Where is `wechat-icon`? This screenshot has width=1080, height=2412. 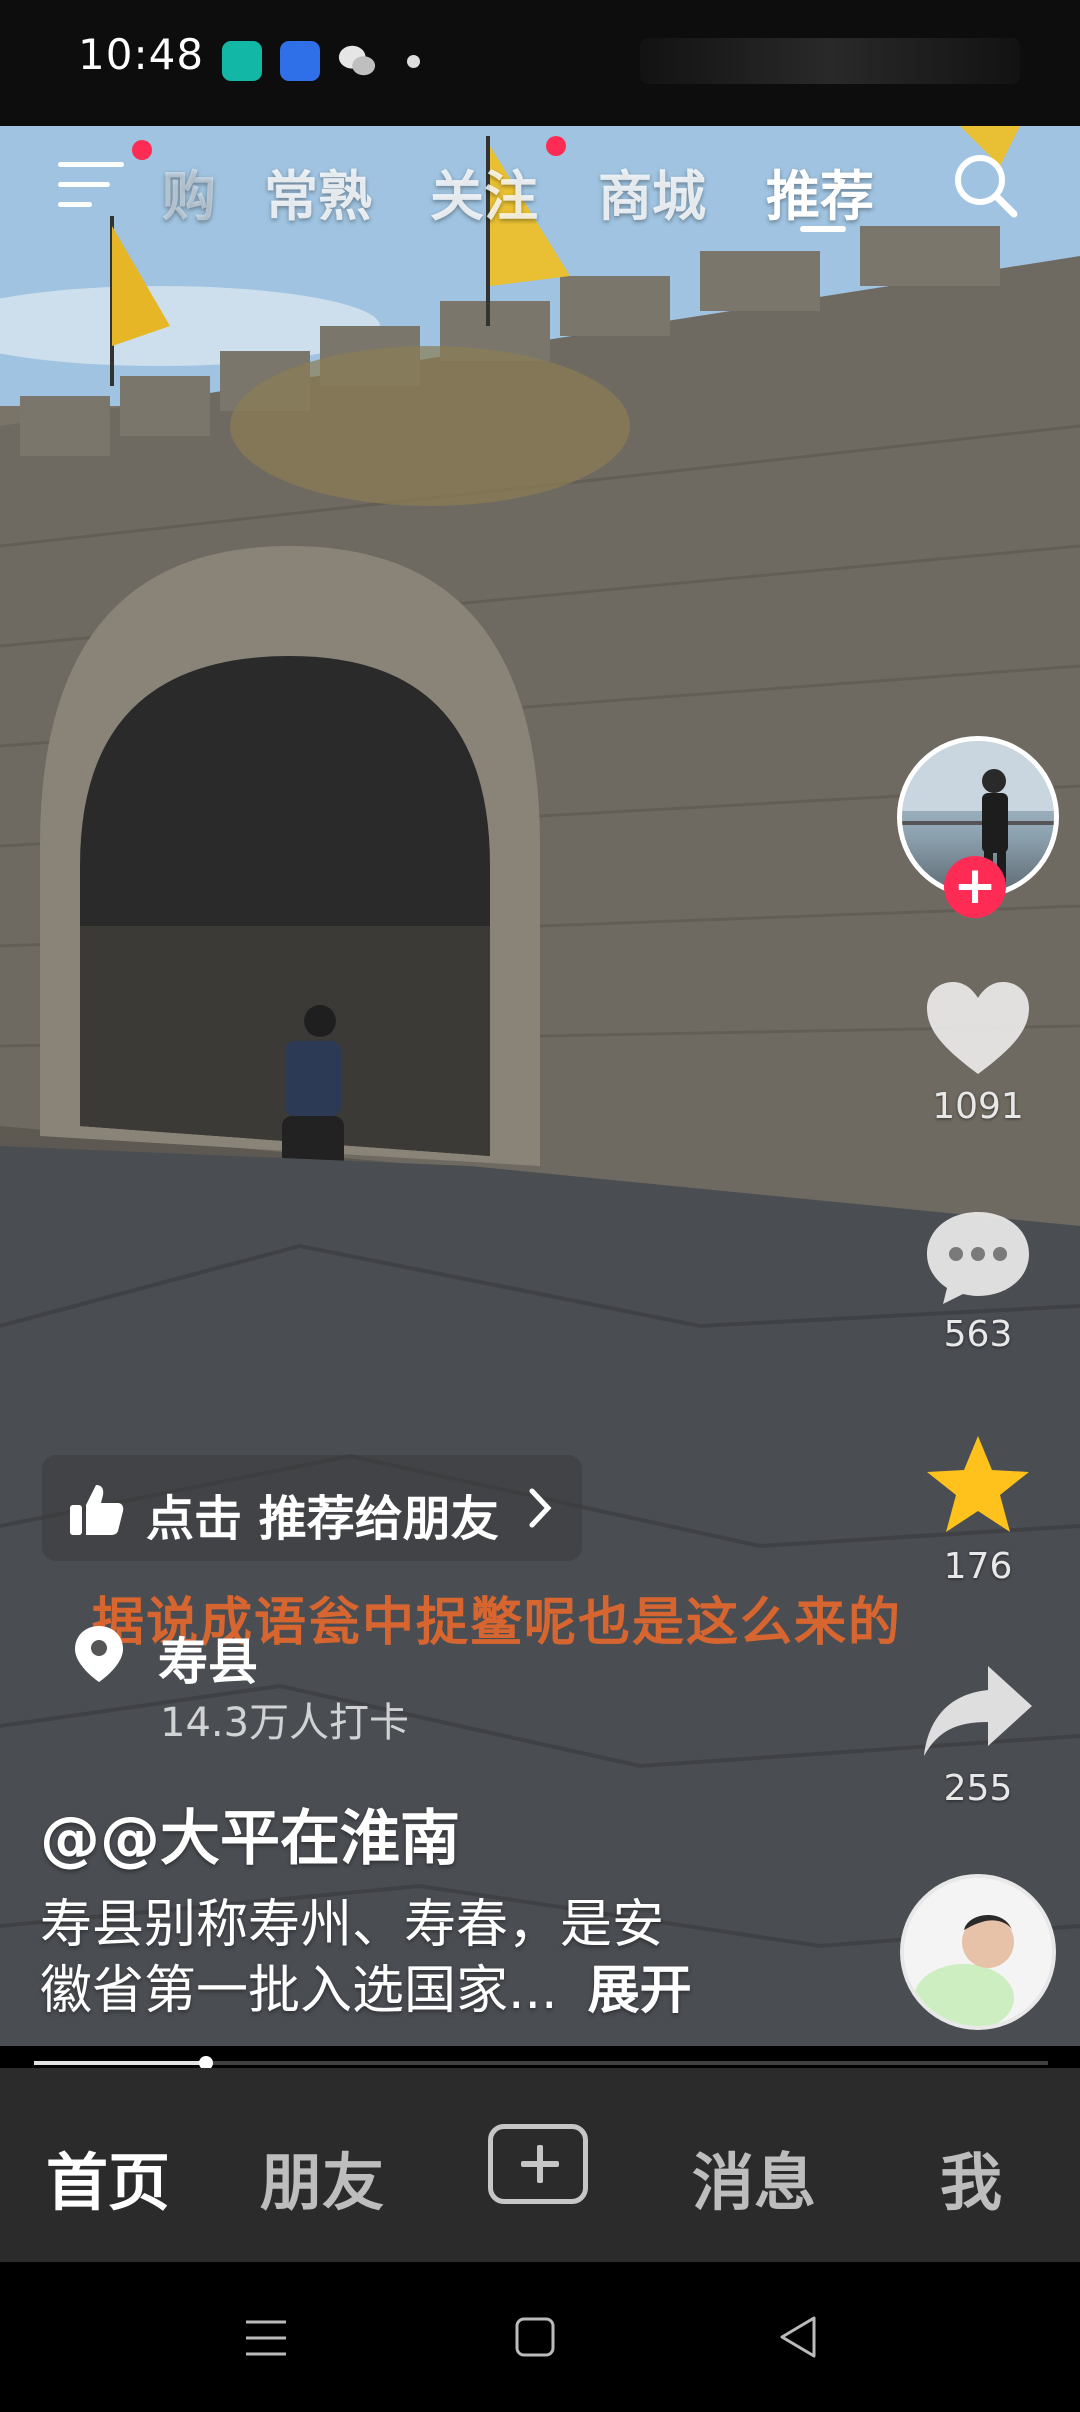 wechat-icon is located at coordinates (357, 60).